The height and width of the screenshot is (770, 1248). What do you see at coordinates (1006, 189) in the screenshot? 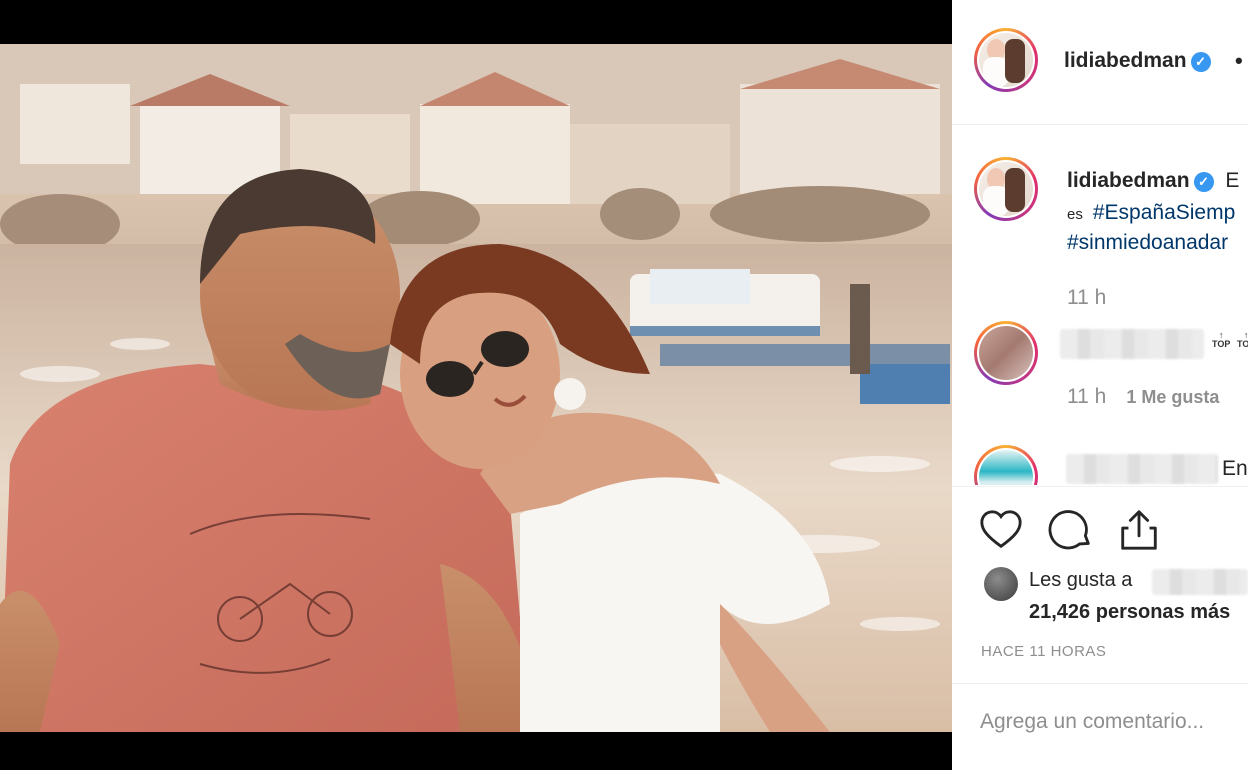
I see `caption-author-avatar` at bounding box center [1006, 189].